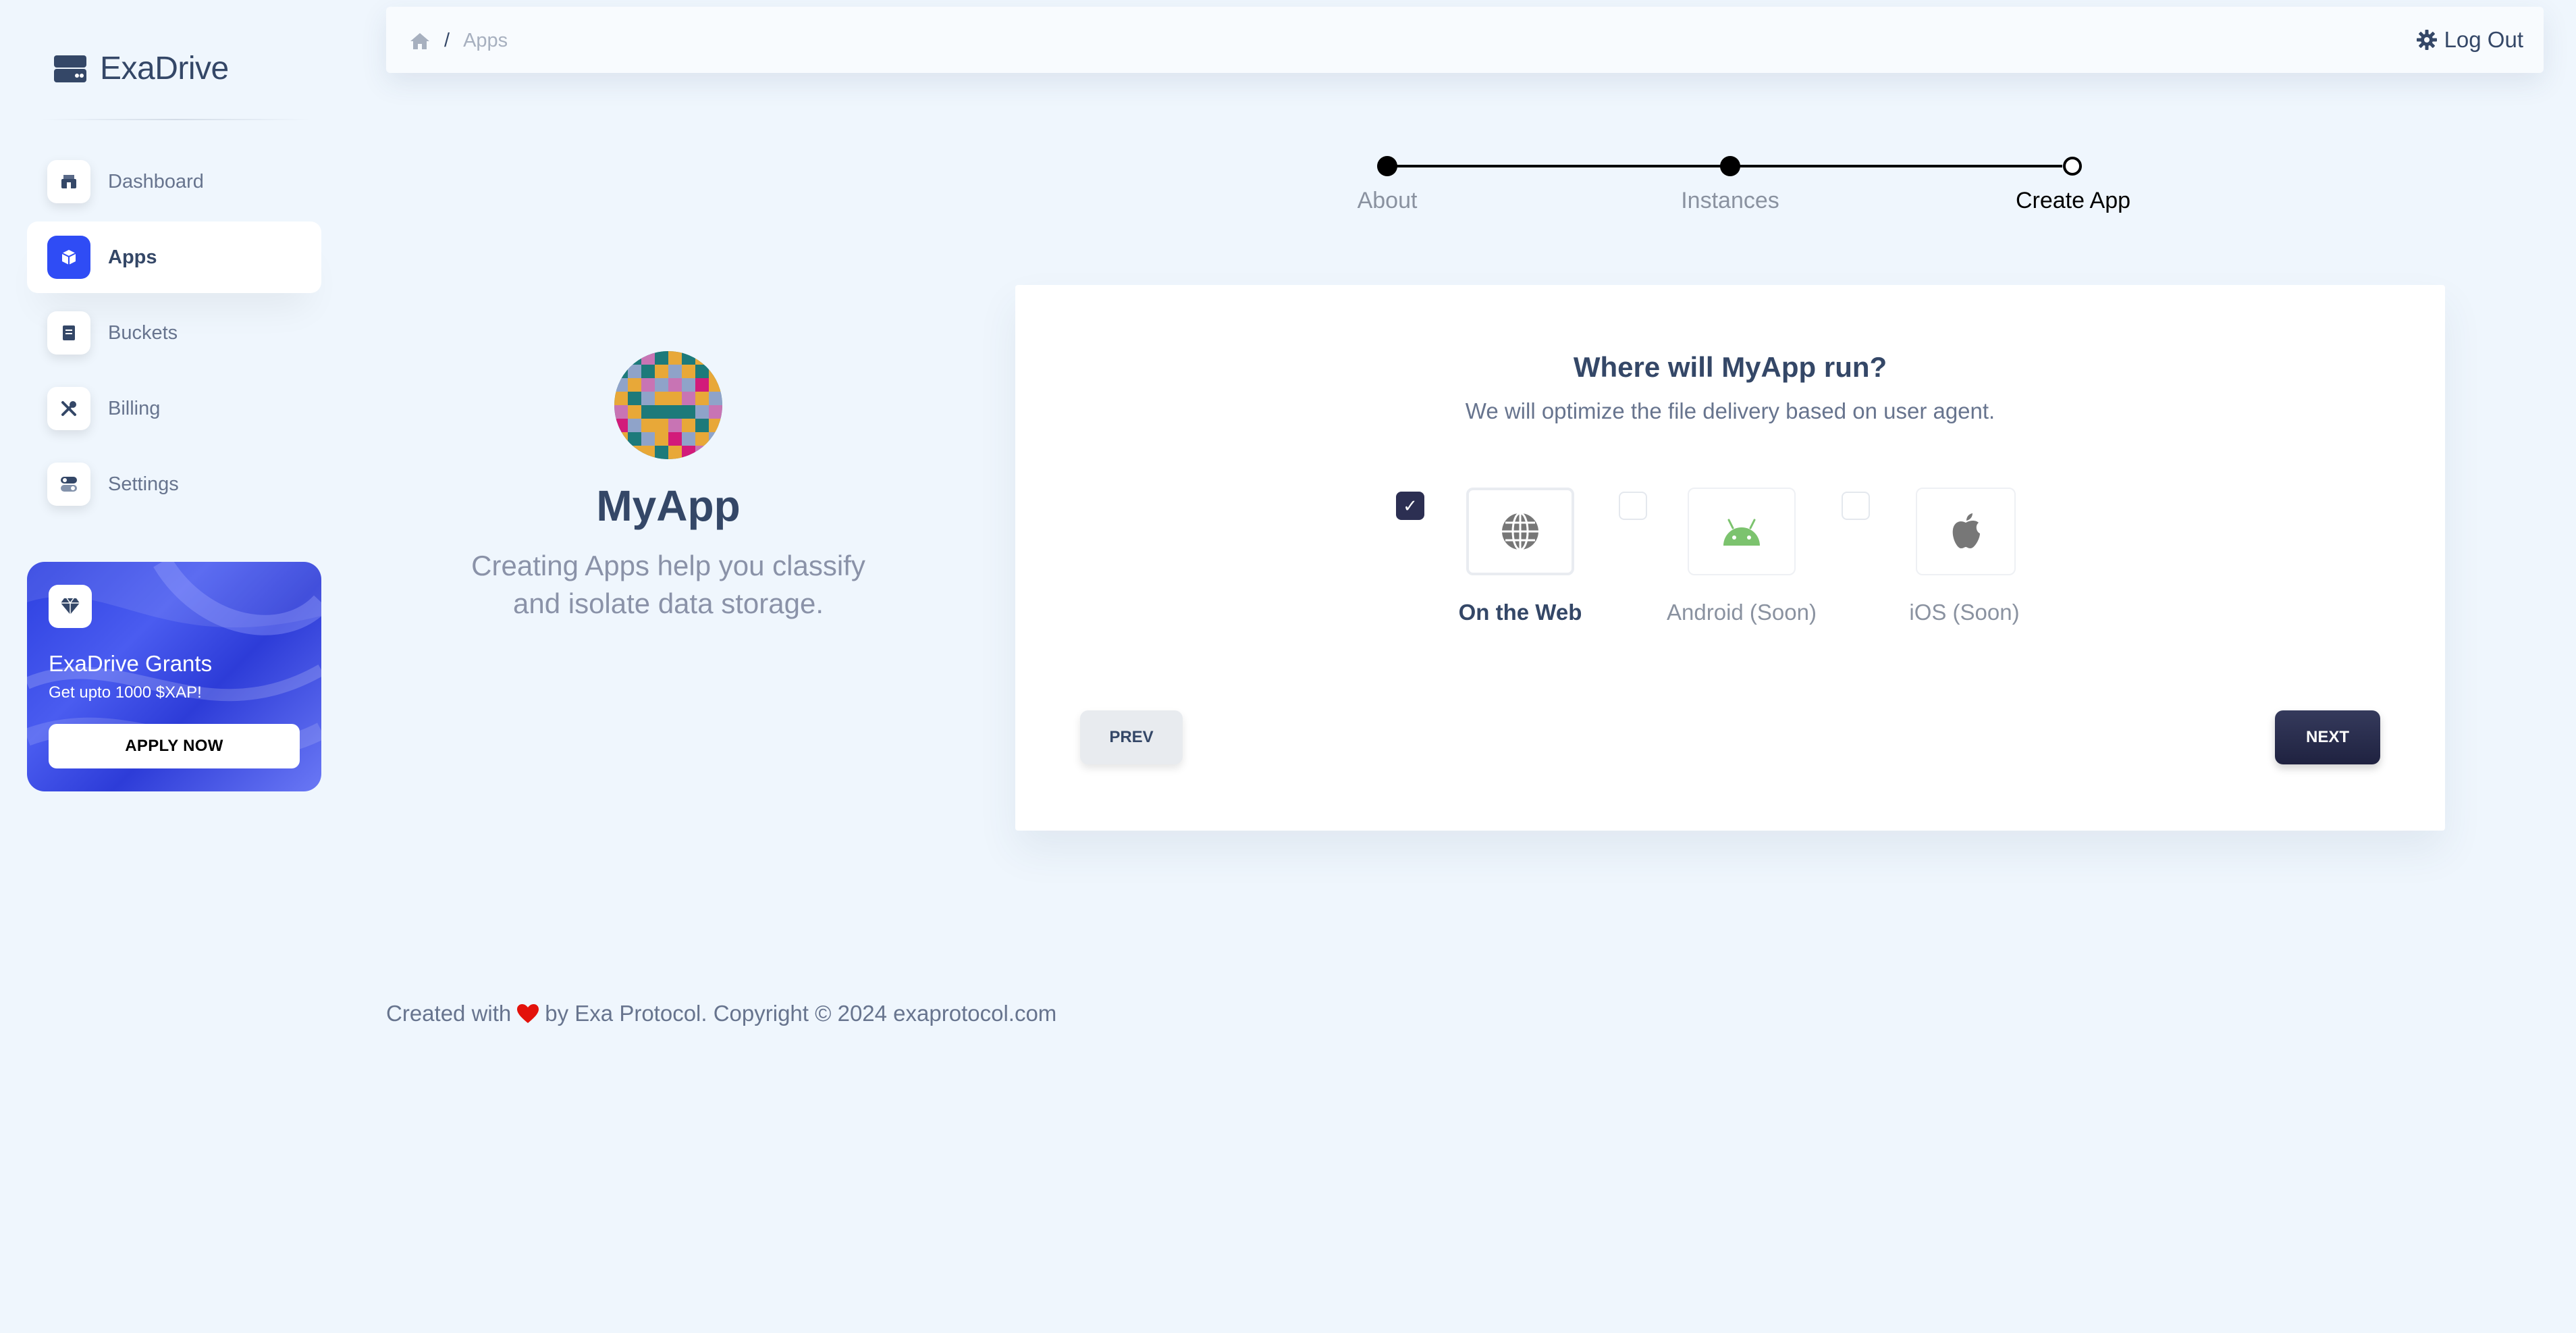  Describe the element at coordinates (68, 409) in the screenshot. I see `tools-icon` at that location.